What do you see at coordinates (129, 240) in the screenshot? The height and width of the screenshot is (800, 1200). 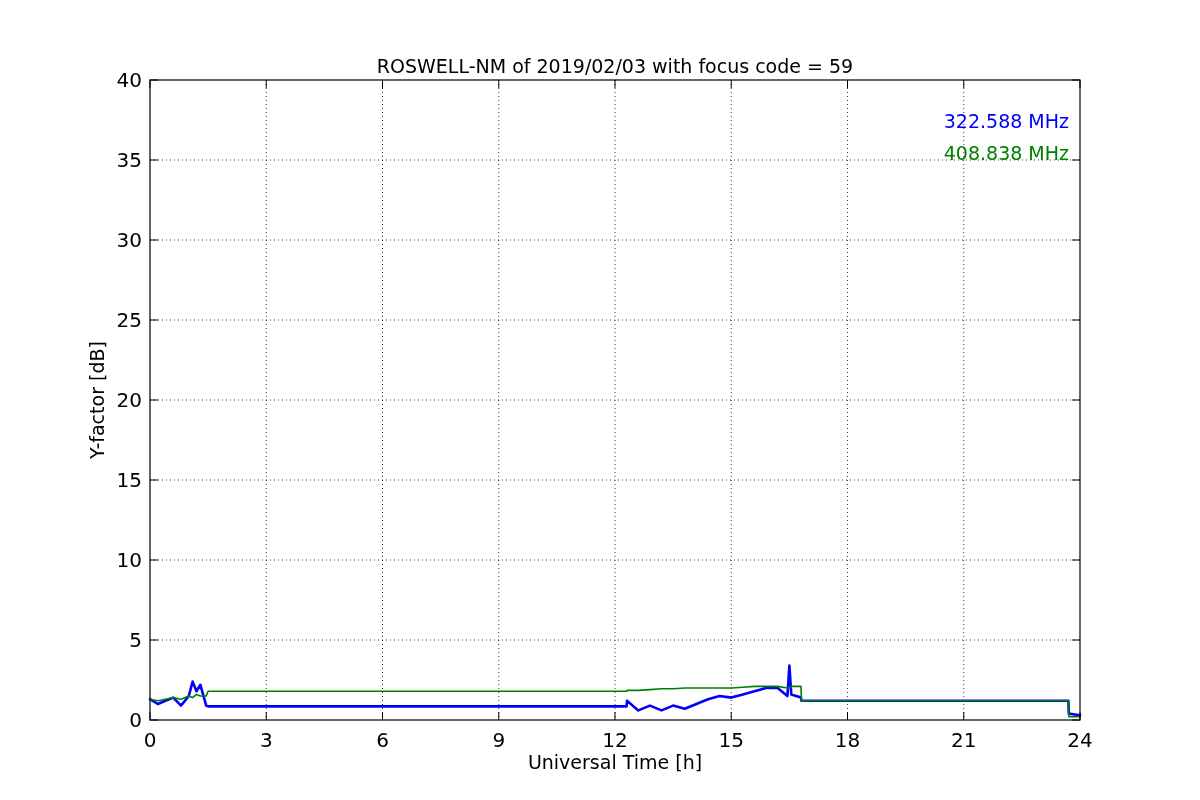 I see `y-tick-label: 30` at bounding box center [129, 240].